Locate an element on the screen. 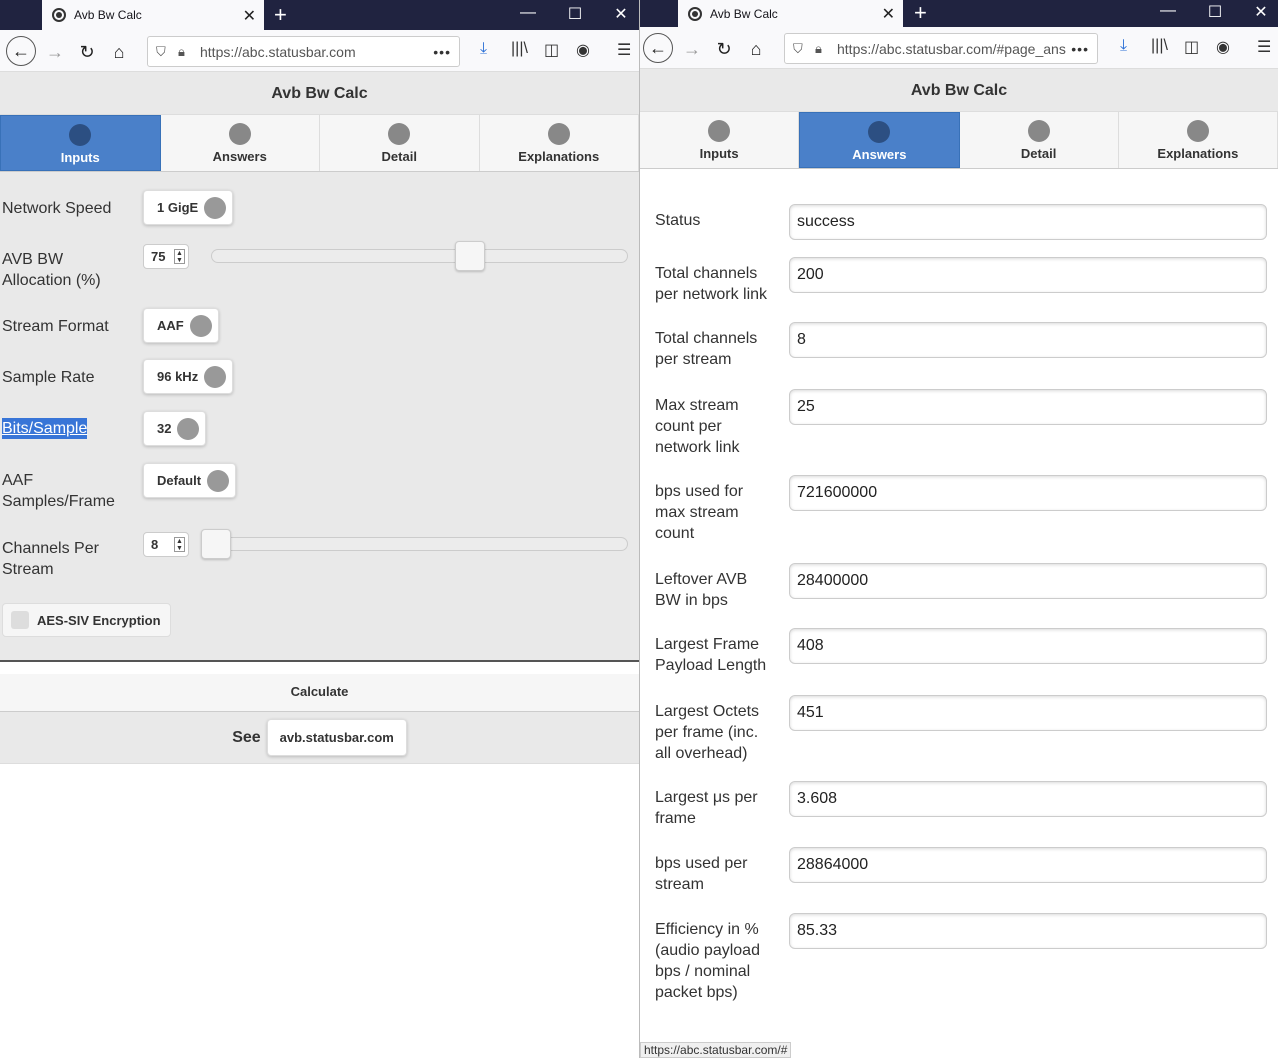  aaf-samples-frame-label: AAF Samples/Frame is located at coordinates (58, 491).